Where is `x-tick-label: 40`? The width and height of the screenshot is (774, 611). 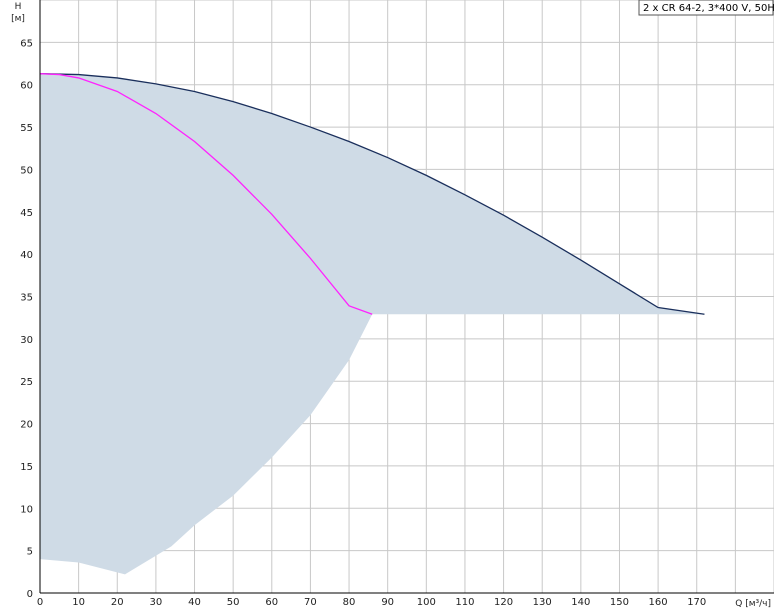
x-tick-label: 40 is located at coordinates (194, 602).